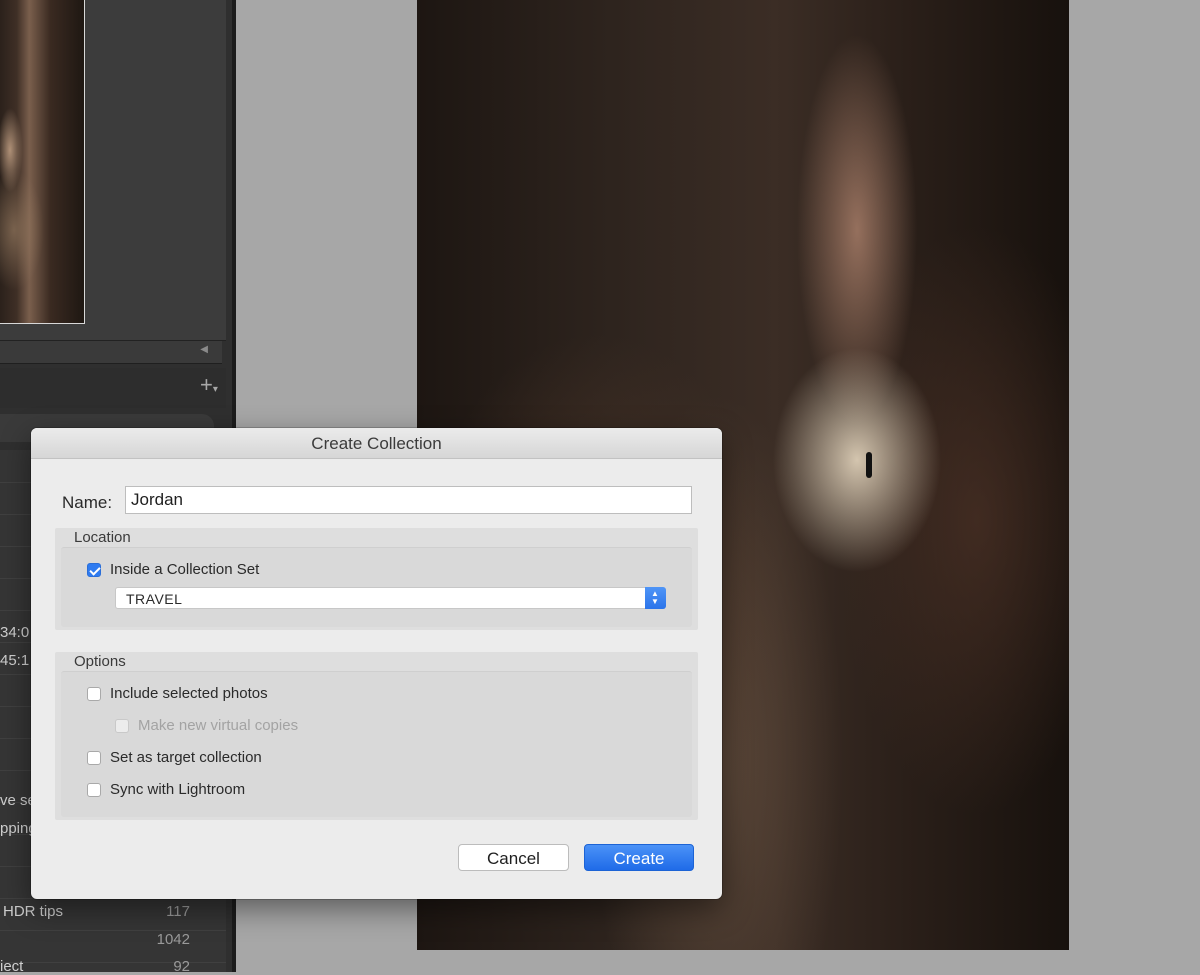 This screenshot has width=1200, height=975. I want to click on collection-set-select: TRAVEL ▲ ▼, so click(390, 598).